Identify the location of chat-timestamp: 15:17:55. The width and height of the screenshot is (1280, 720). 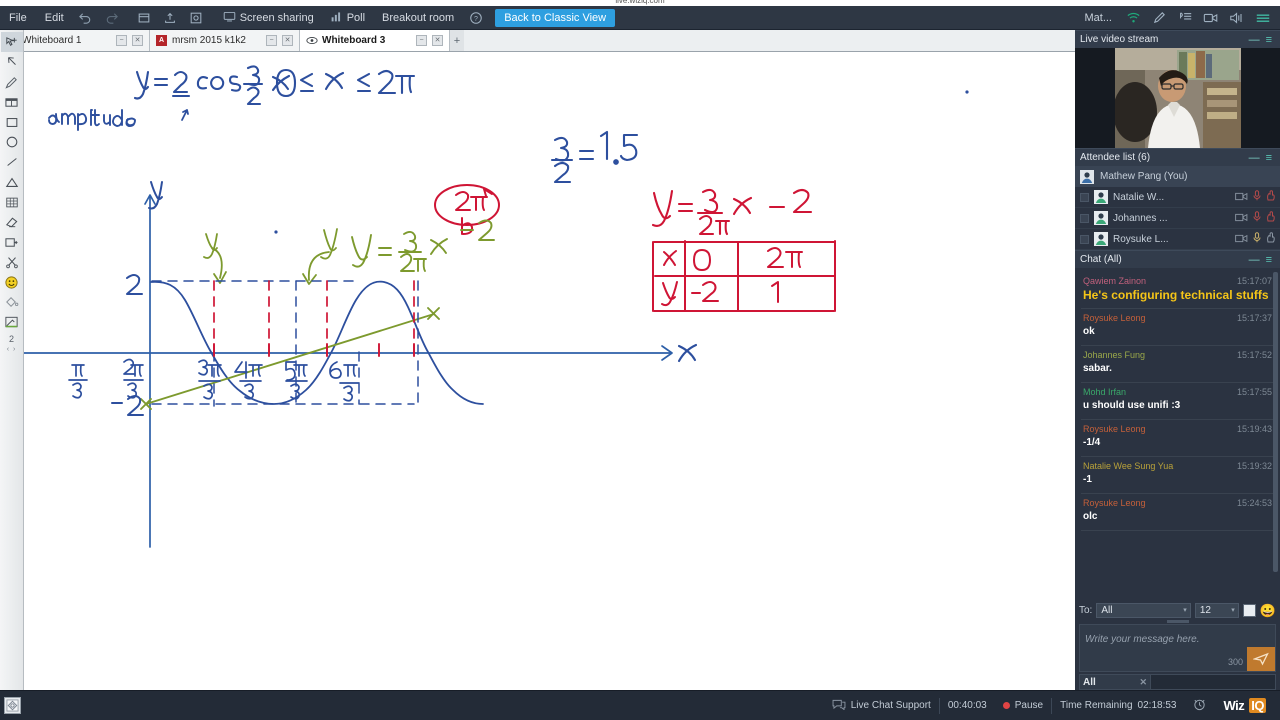
(1254, 392).